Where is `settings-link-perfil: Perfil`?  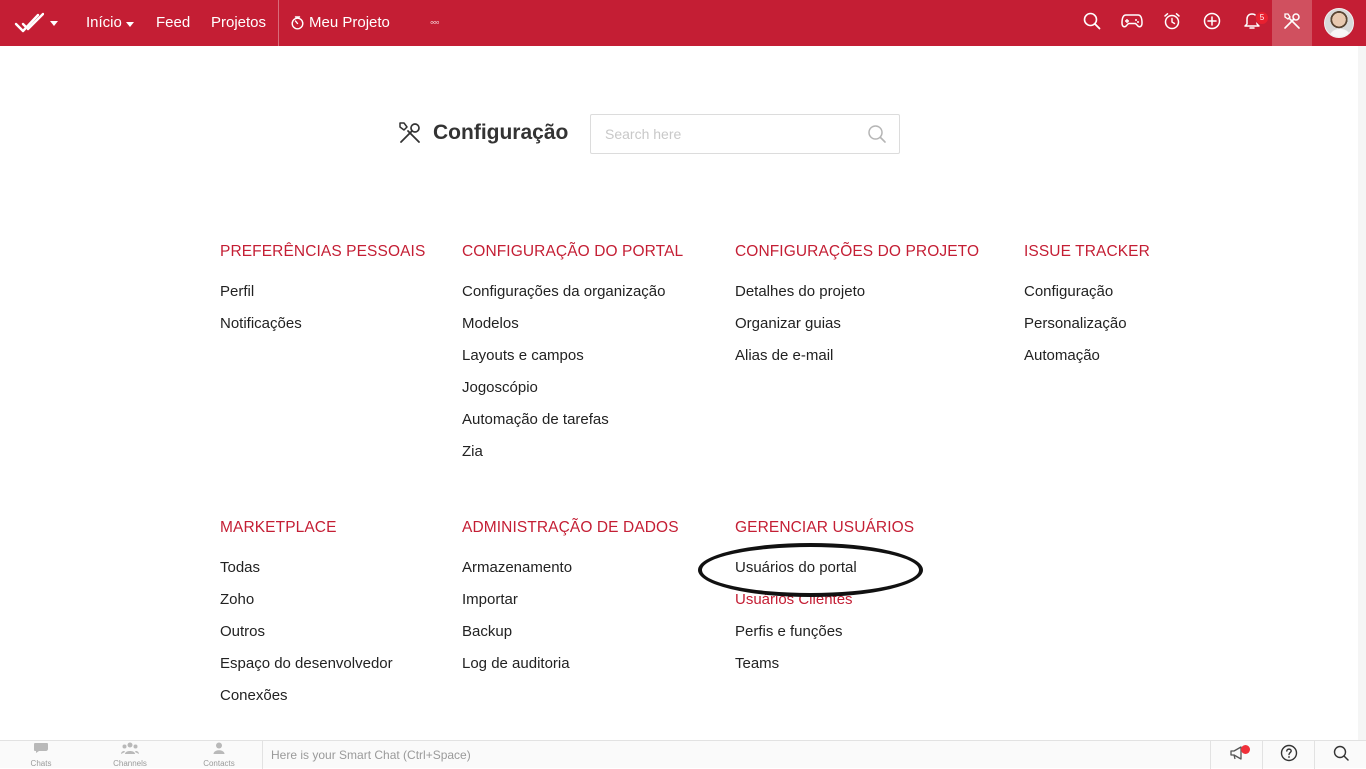
settings-link-perfil: Perfil is located at coordinates (322, 297).